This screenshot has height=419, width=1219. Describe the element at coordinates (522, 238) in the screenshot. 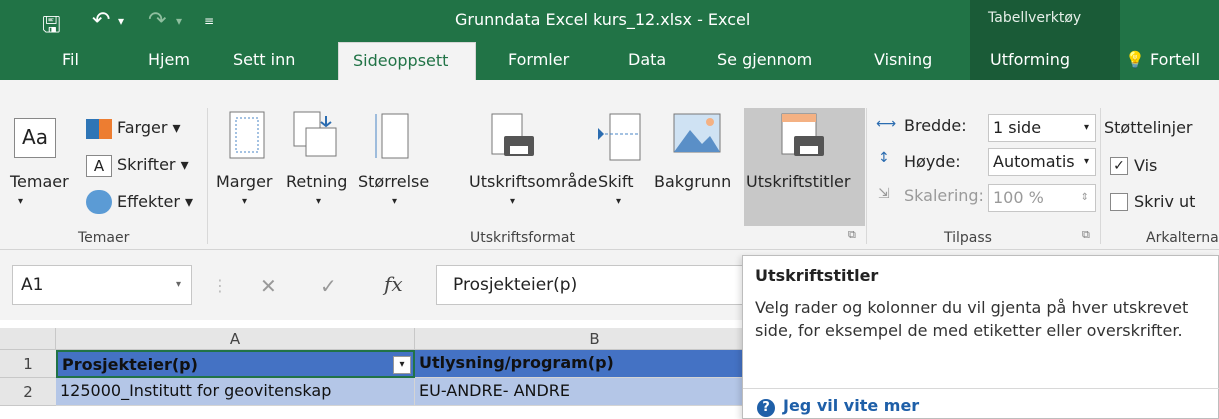

I see `page-setup-group-label: Utskriftsformat` at that location.